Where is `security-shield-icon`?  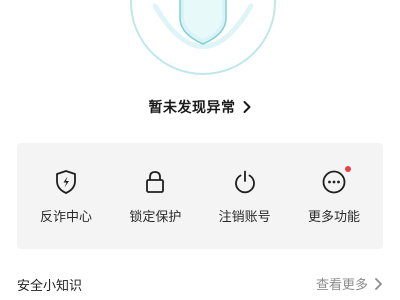 security-shield-icon is located at coordinates (203, 38).